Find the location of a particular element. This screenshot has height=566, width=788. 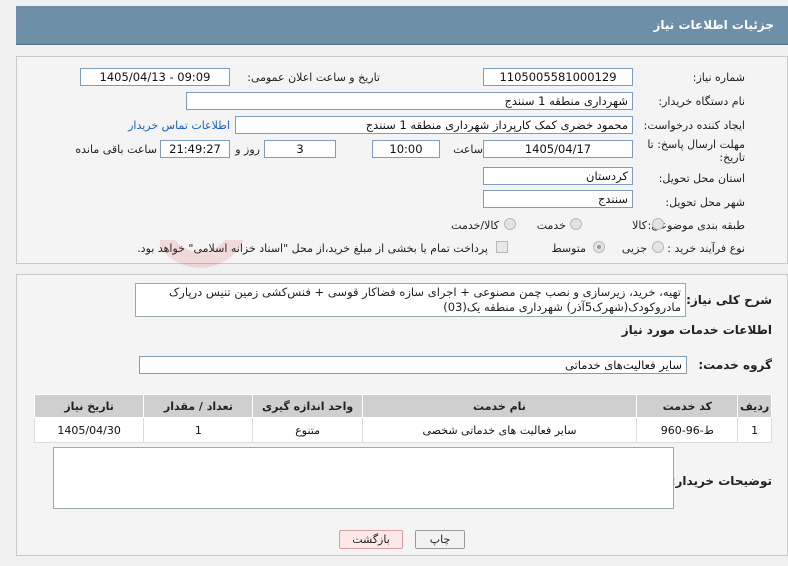

category-goods-service-label: کالا/خدمت is located at coordinates (475, 225).